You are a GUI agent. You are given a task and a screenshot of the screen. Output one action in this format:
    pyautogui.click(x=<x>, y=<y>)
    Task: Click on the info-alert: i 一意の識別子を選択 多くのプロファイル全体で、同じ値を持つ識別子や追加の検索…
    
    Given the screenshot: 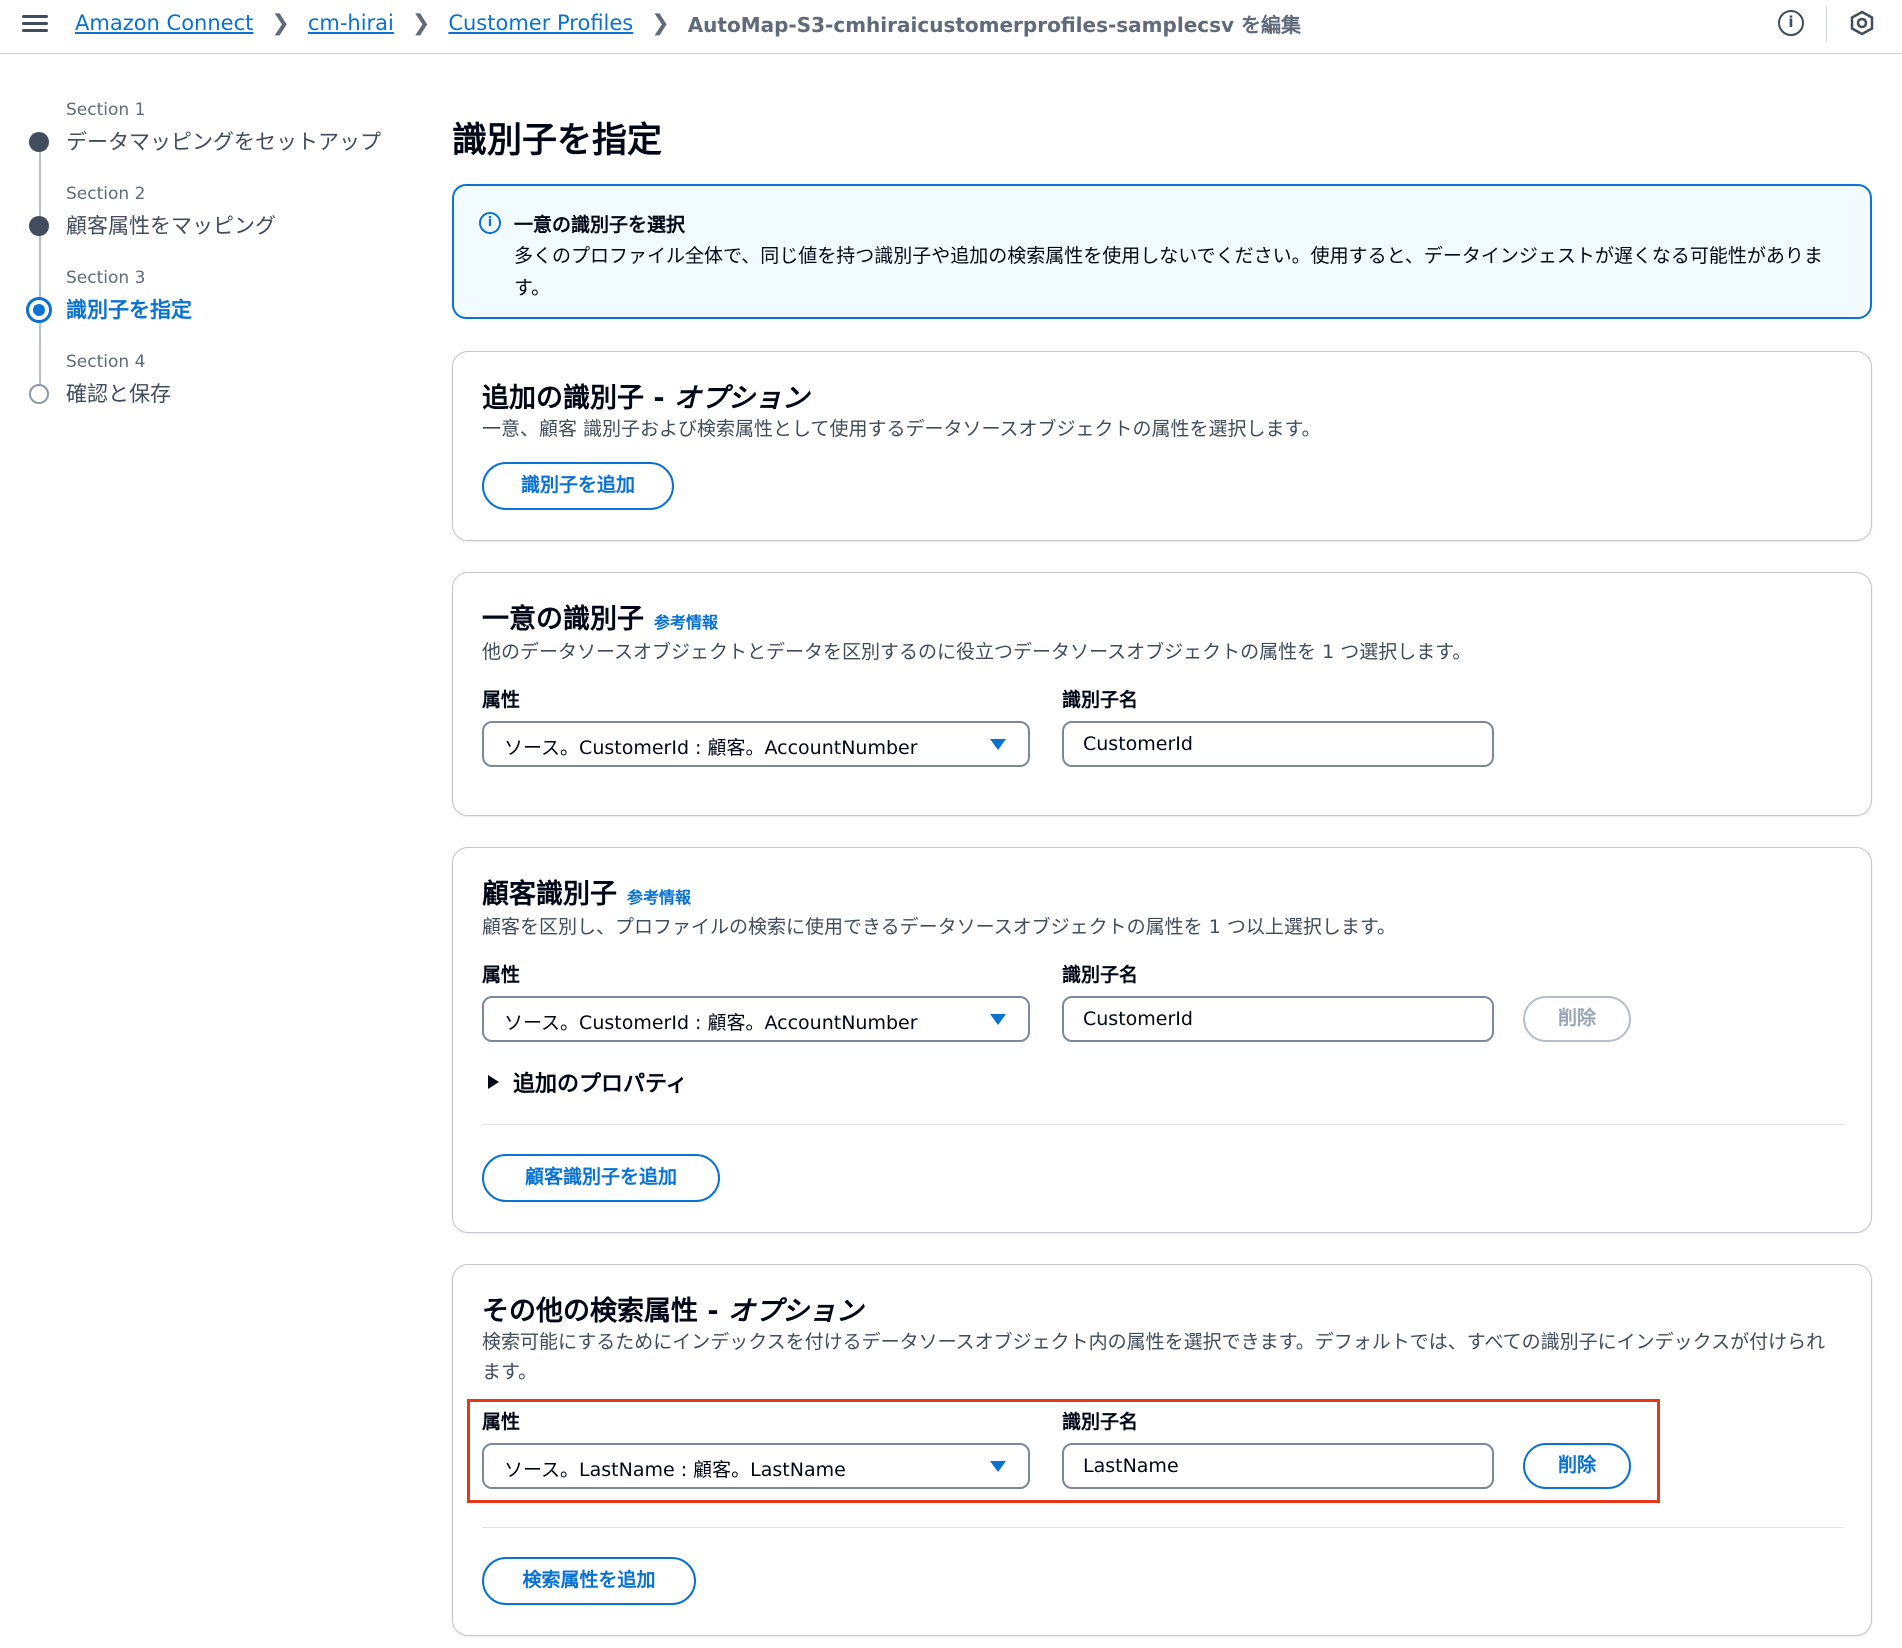 What is the action you would take?
    pyautogui.click(x=1162, y=251)
    